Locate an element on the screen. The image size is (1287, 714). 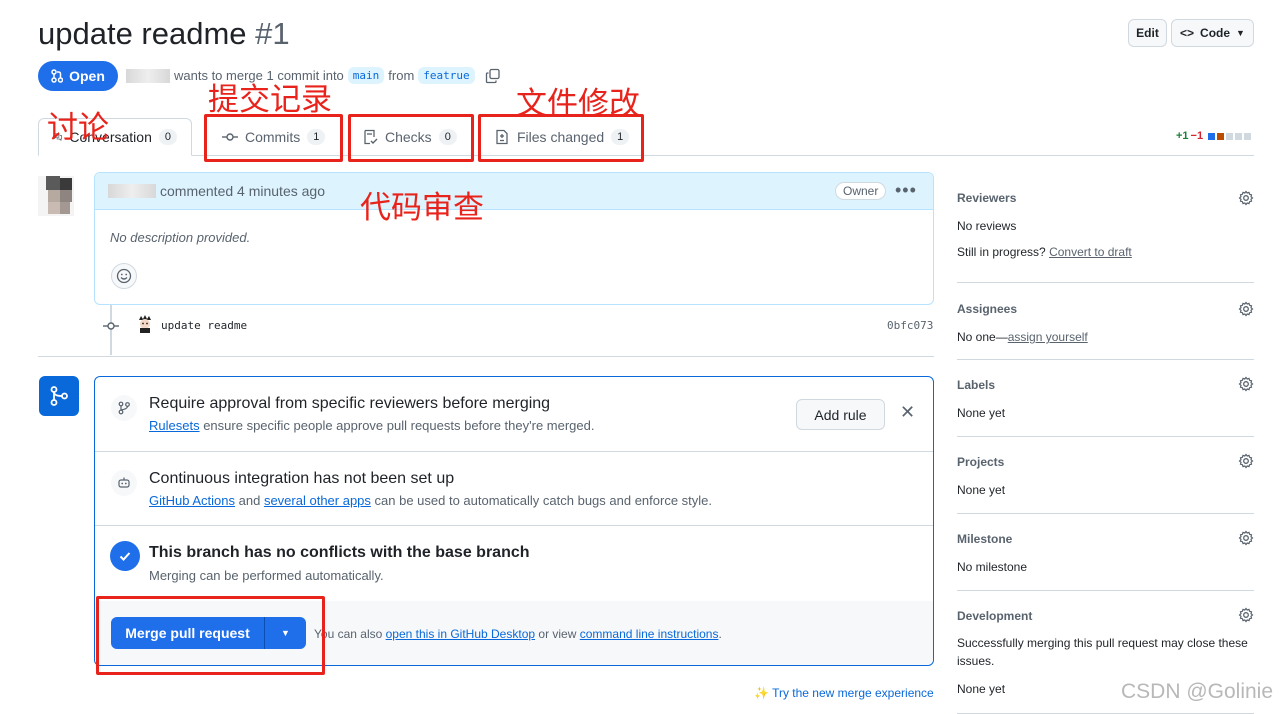
ci-and-text: and is located at coordinates (249, 500).